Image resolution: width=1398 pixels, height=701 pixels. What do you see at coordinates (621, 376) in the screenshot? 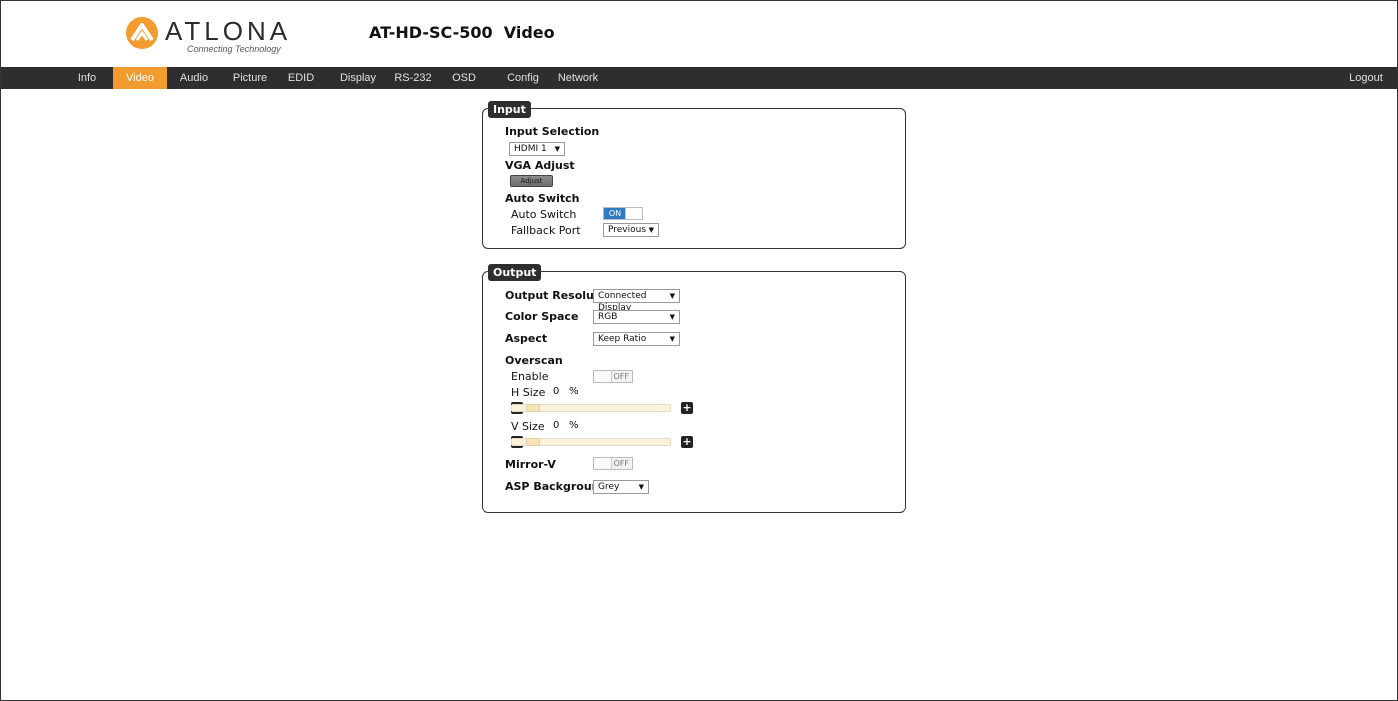
I see `overscan-enable-state: OFF` at bounding box center [621, 376].